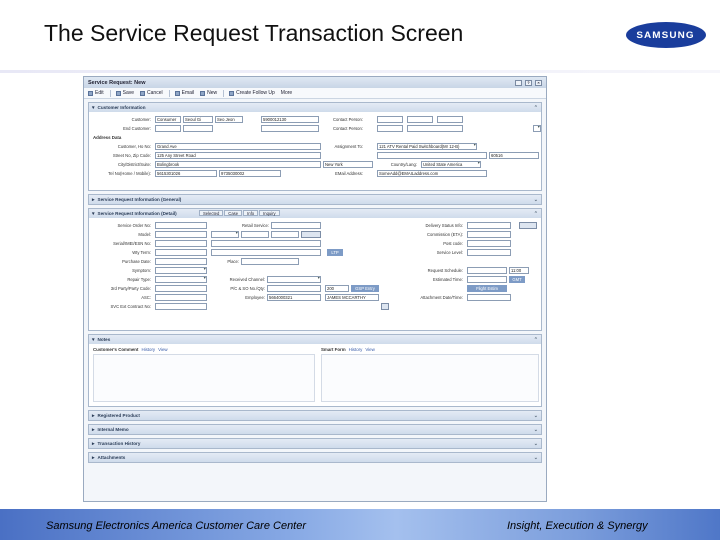 The width and height of the screenshot is (720, 540). I want to click on model-code-field, so click(255, 234).